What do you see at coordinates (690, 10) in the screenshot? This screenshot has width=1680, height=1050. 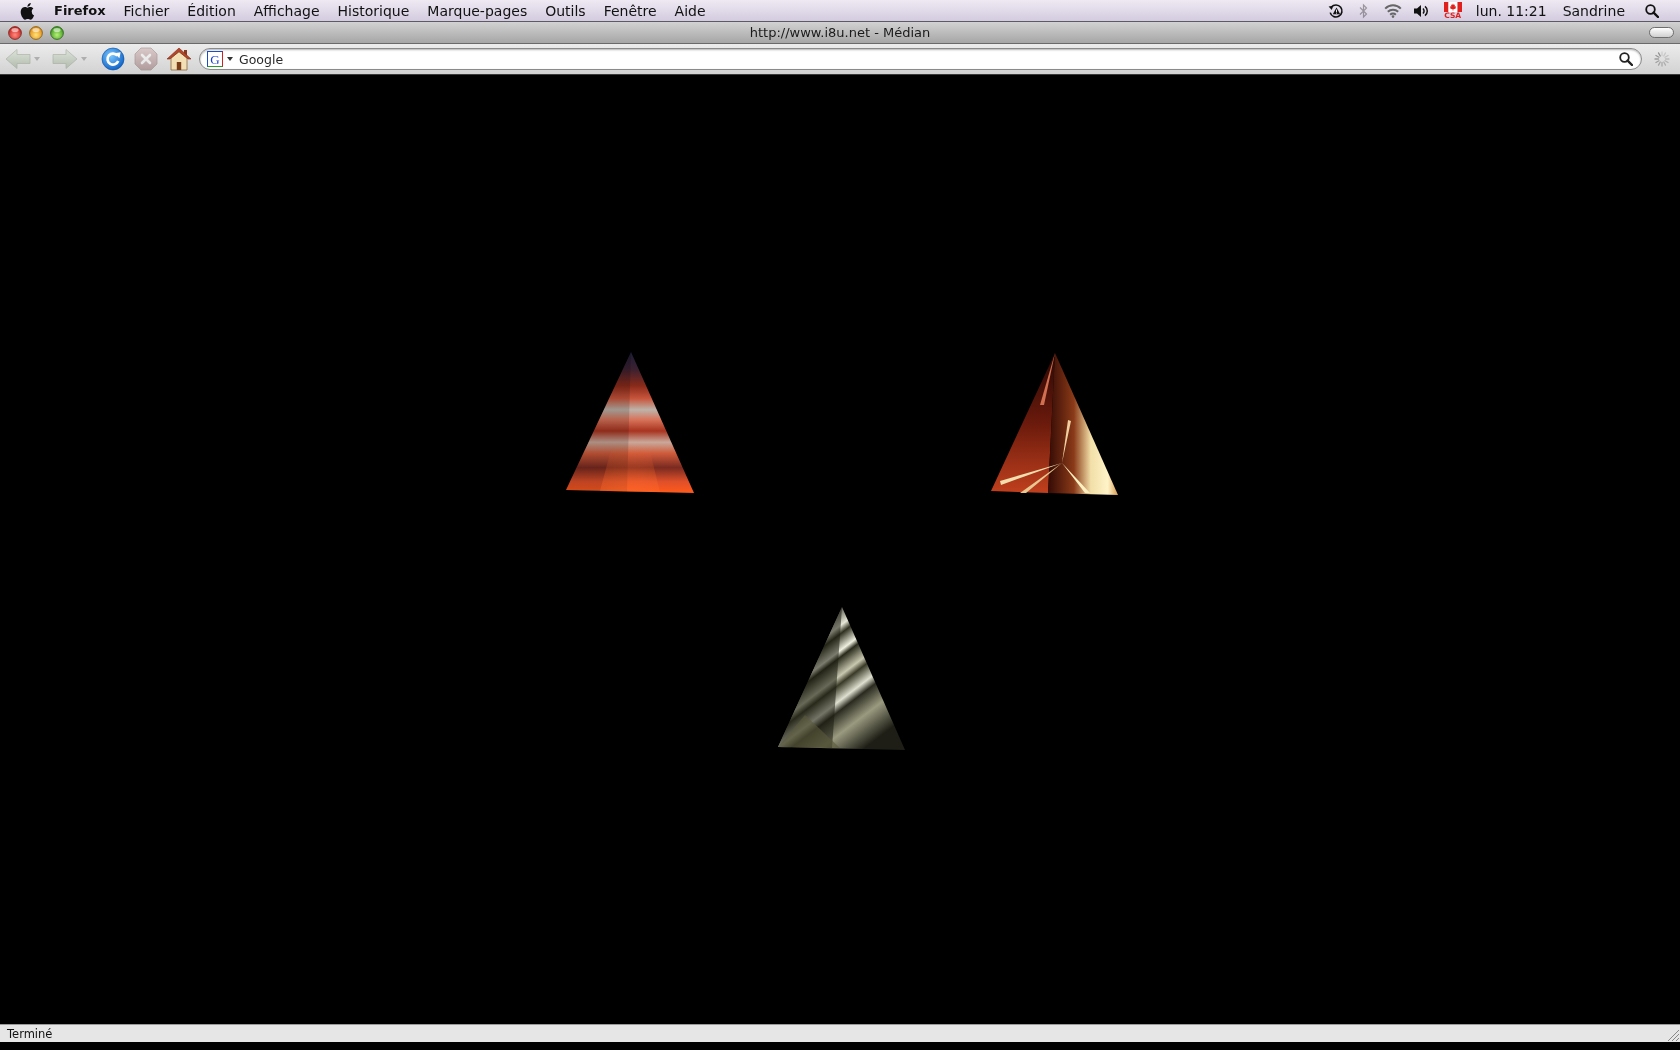 I see `menu-item: Aide` at bounding box center [690, 10].